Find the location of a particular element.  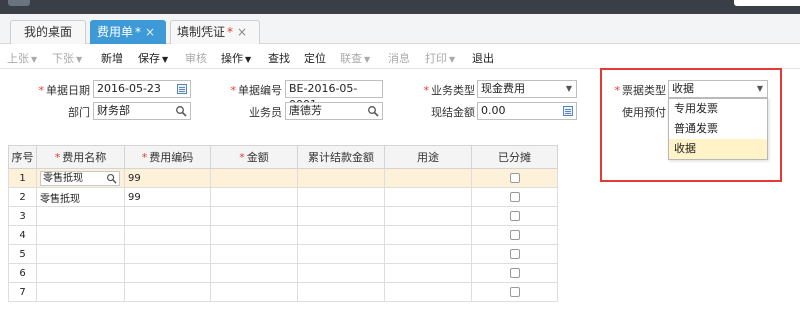

prev-button: 上张 ▼ is located at coordinates (22, 58).